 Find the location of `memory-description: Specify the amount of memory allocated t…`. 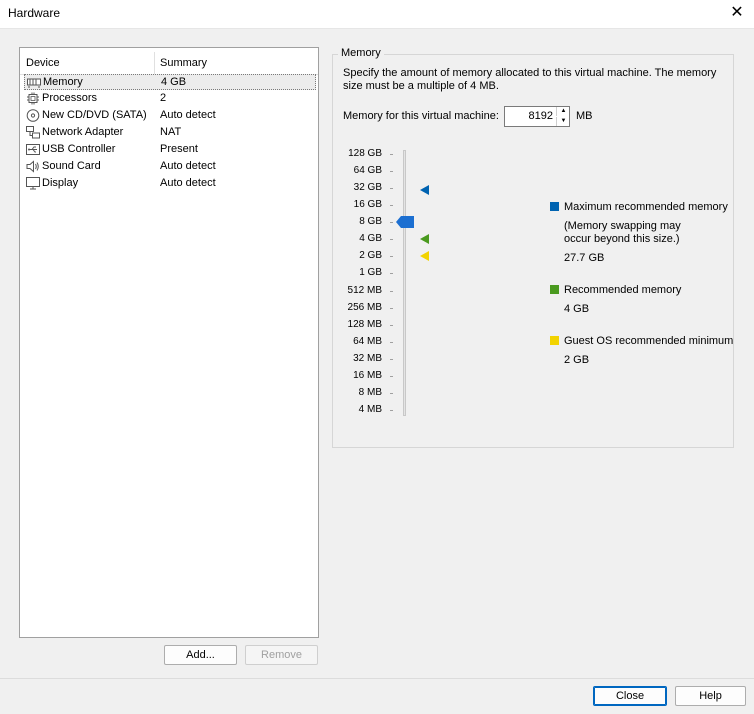

memory-description: Specify the amount of memory allocated t… is located at coordinates (530, 79).